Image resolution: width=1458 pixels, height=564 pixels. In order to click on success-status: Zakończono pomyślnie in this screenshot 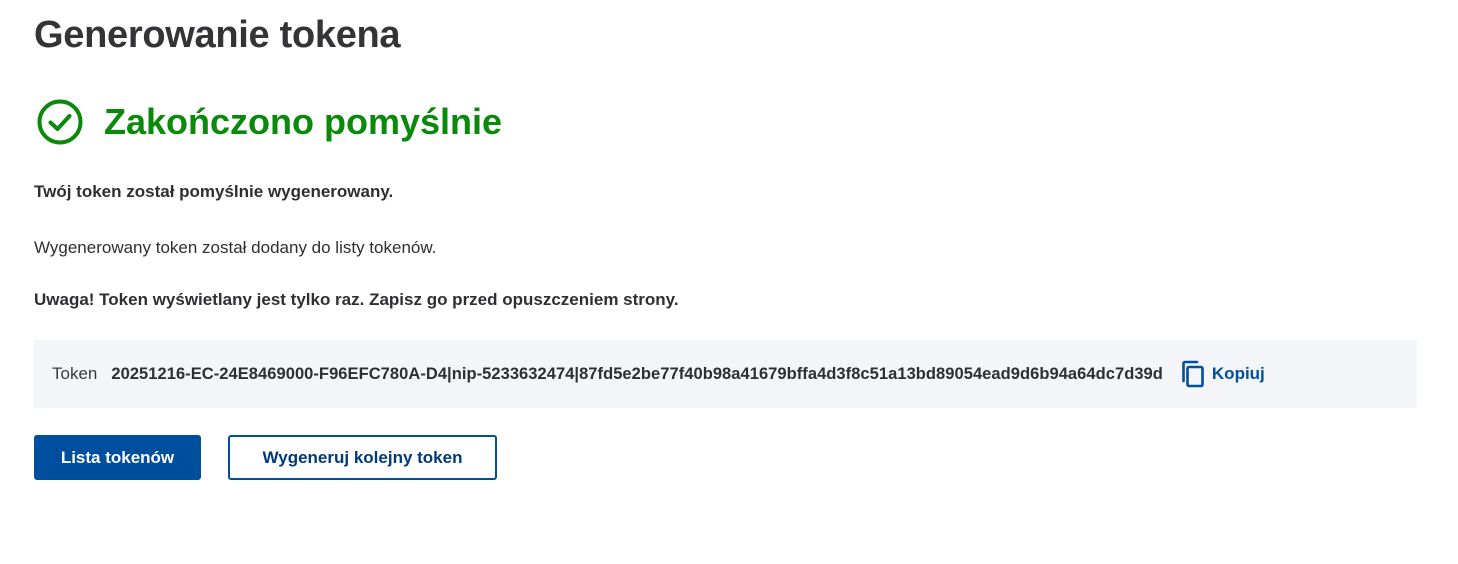, I will do `click(269, 122)`.